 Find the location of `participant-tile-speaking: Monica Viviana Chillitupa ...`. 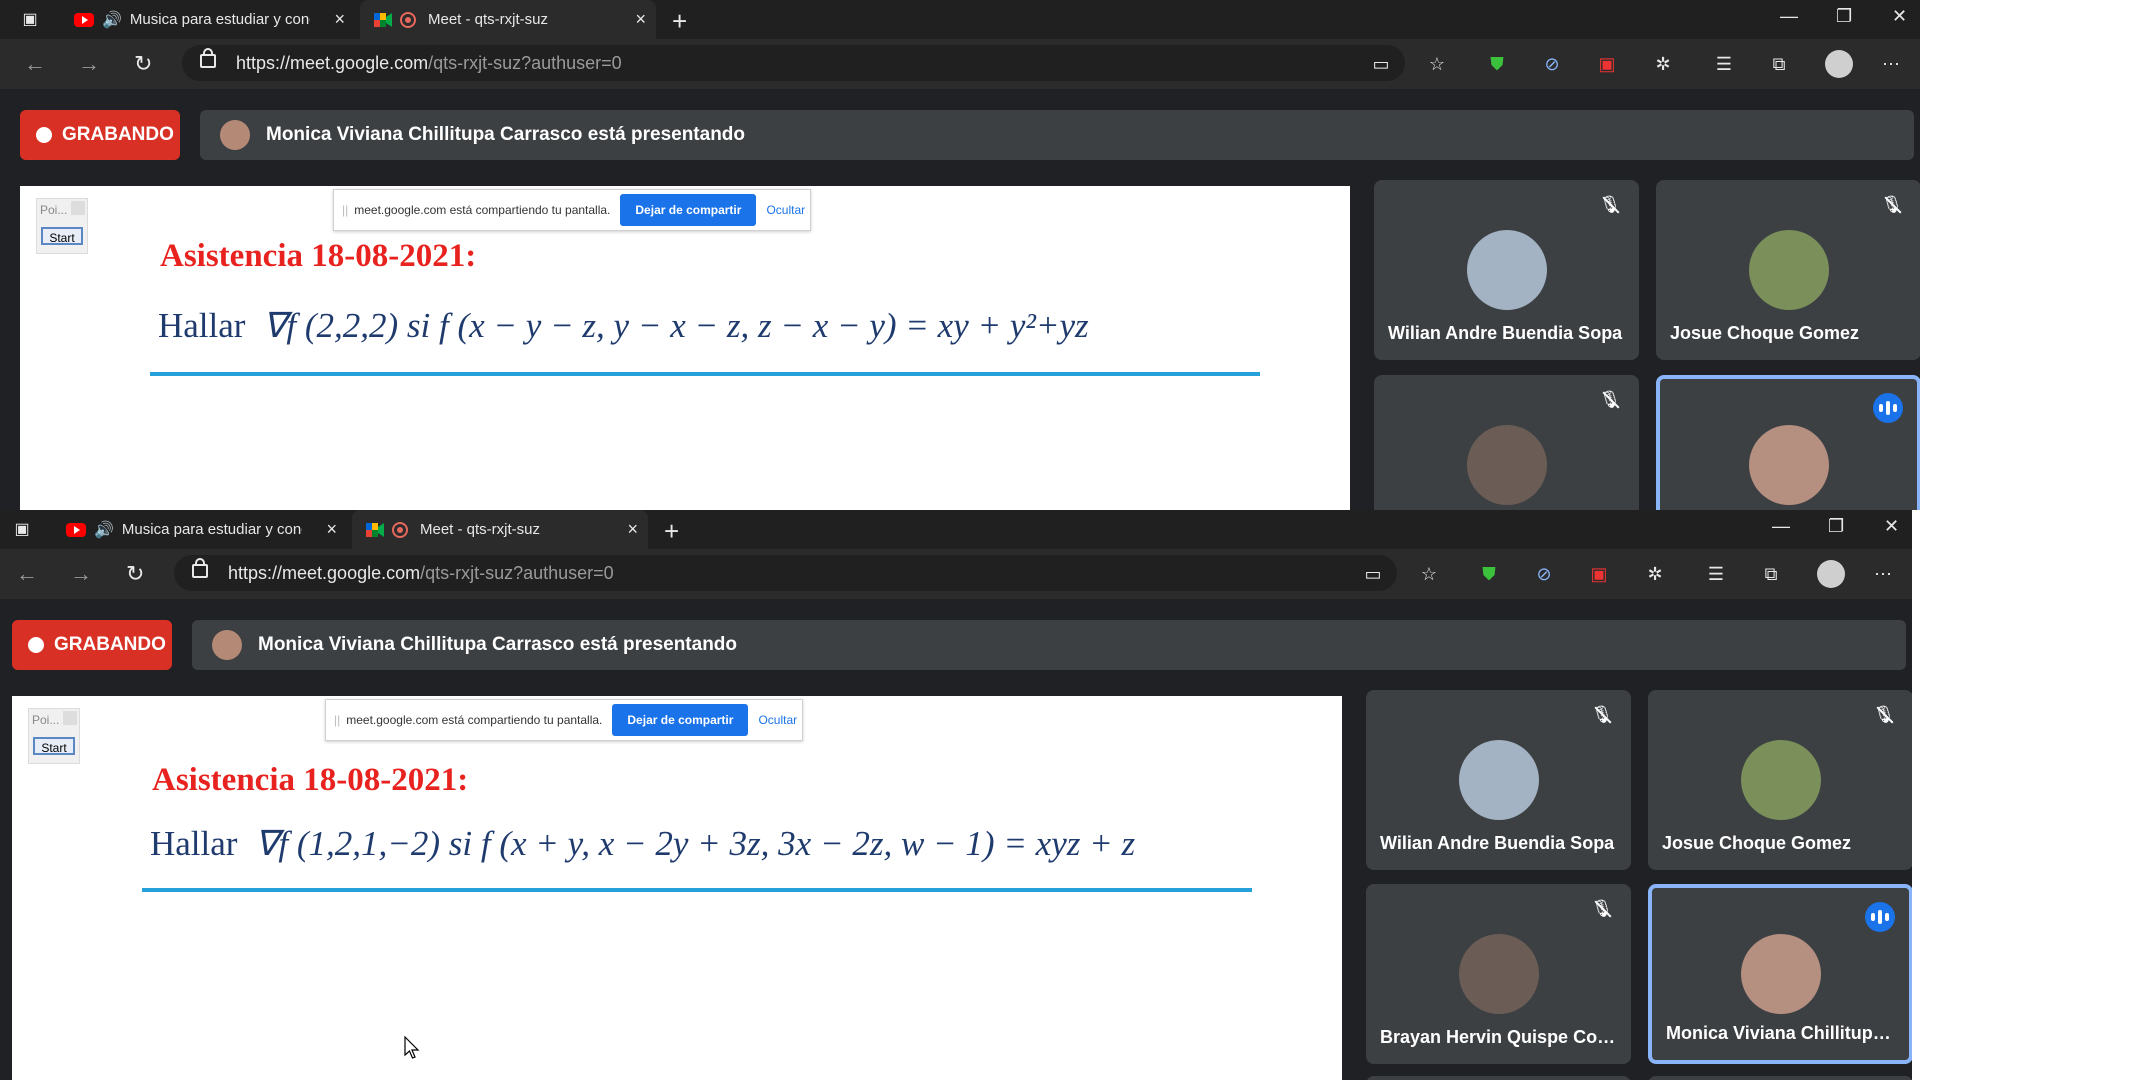

participant-tile-speaking: Monica Viviana Chillitupa ... is located at coordinates (1780, 974).